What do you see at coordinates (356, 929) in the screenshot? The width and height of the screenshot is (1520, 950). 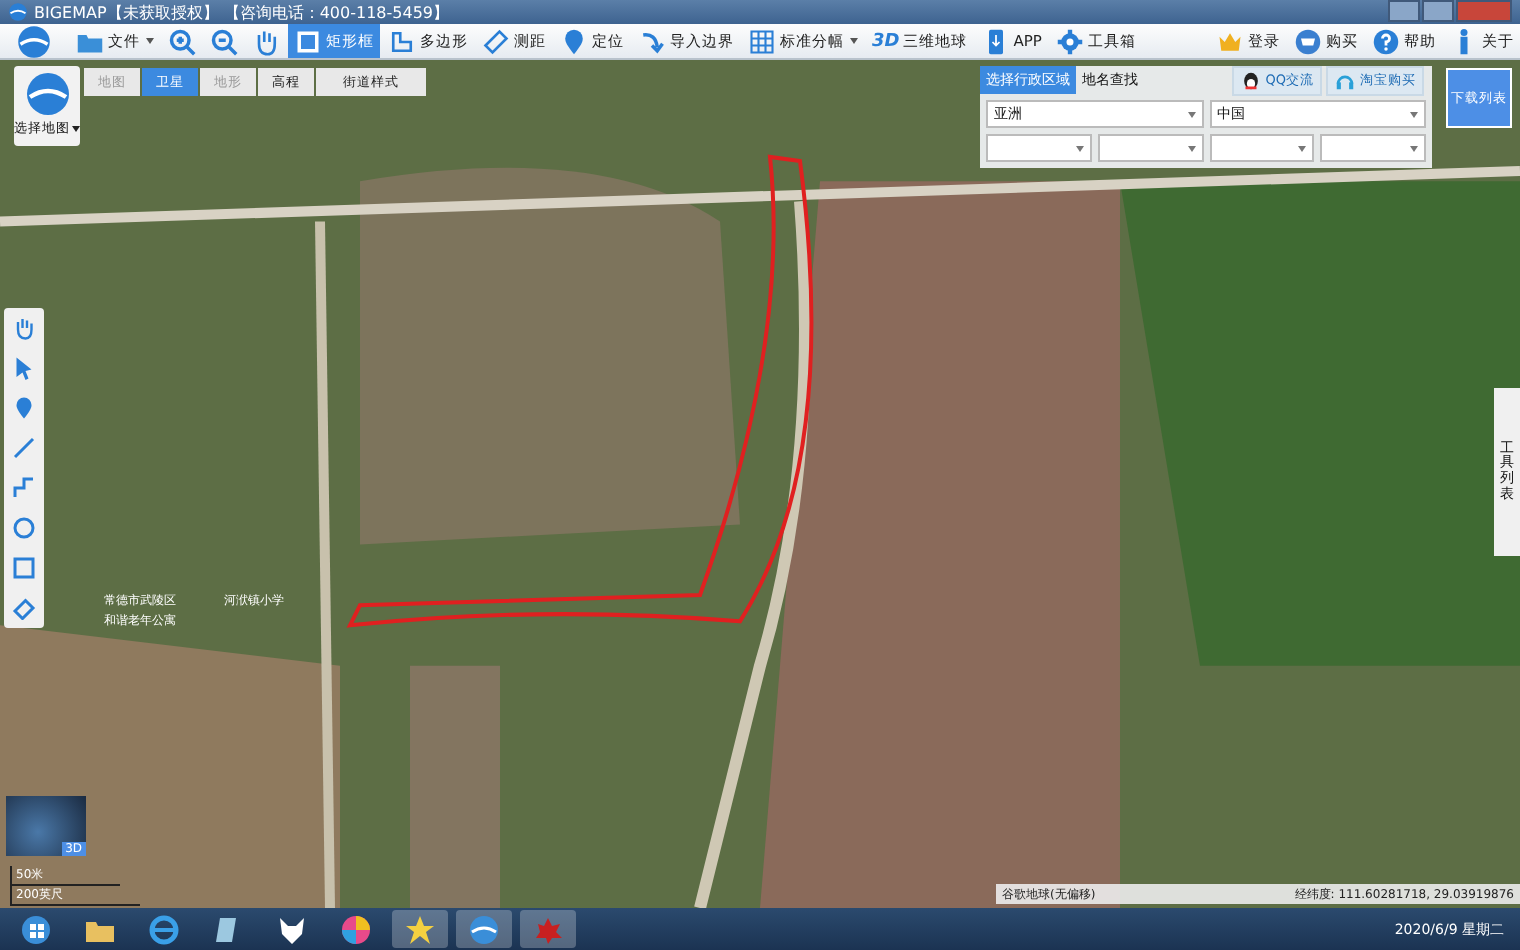 I see `color-wheel-icon` at bounding box center [356, 929].